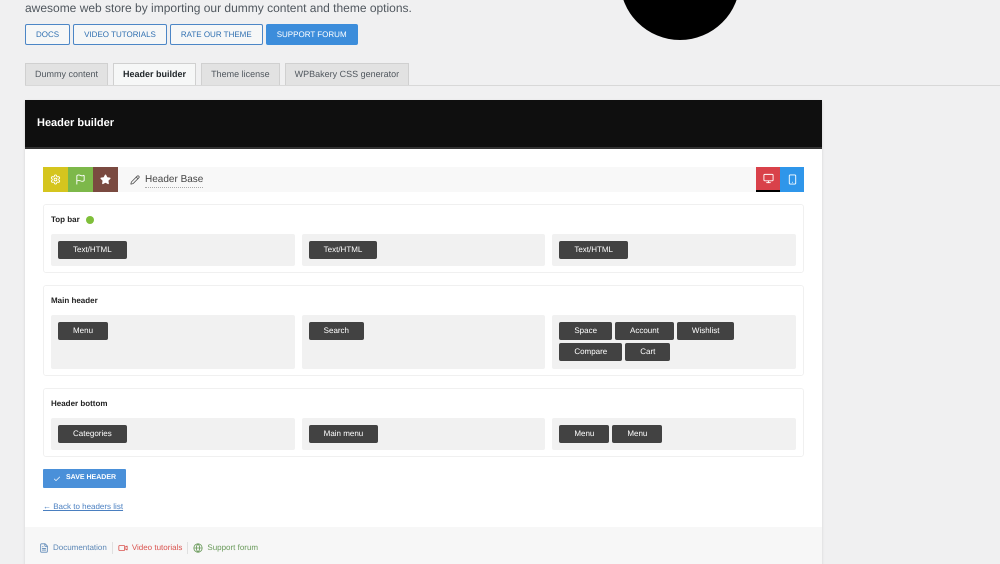 The width and height of the screenshot is (1000, 564). Describe the element at coordinates (336, 331) in the screenshot. I see `element-chip: Search` at that location.